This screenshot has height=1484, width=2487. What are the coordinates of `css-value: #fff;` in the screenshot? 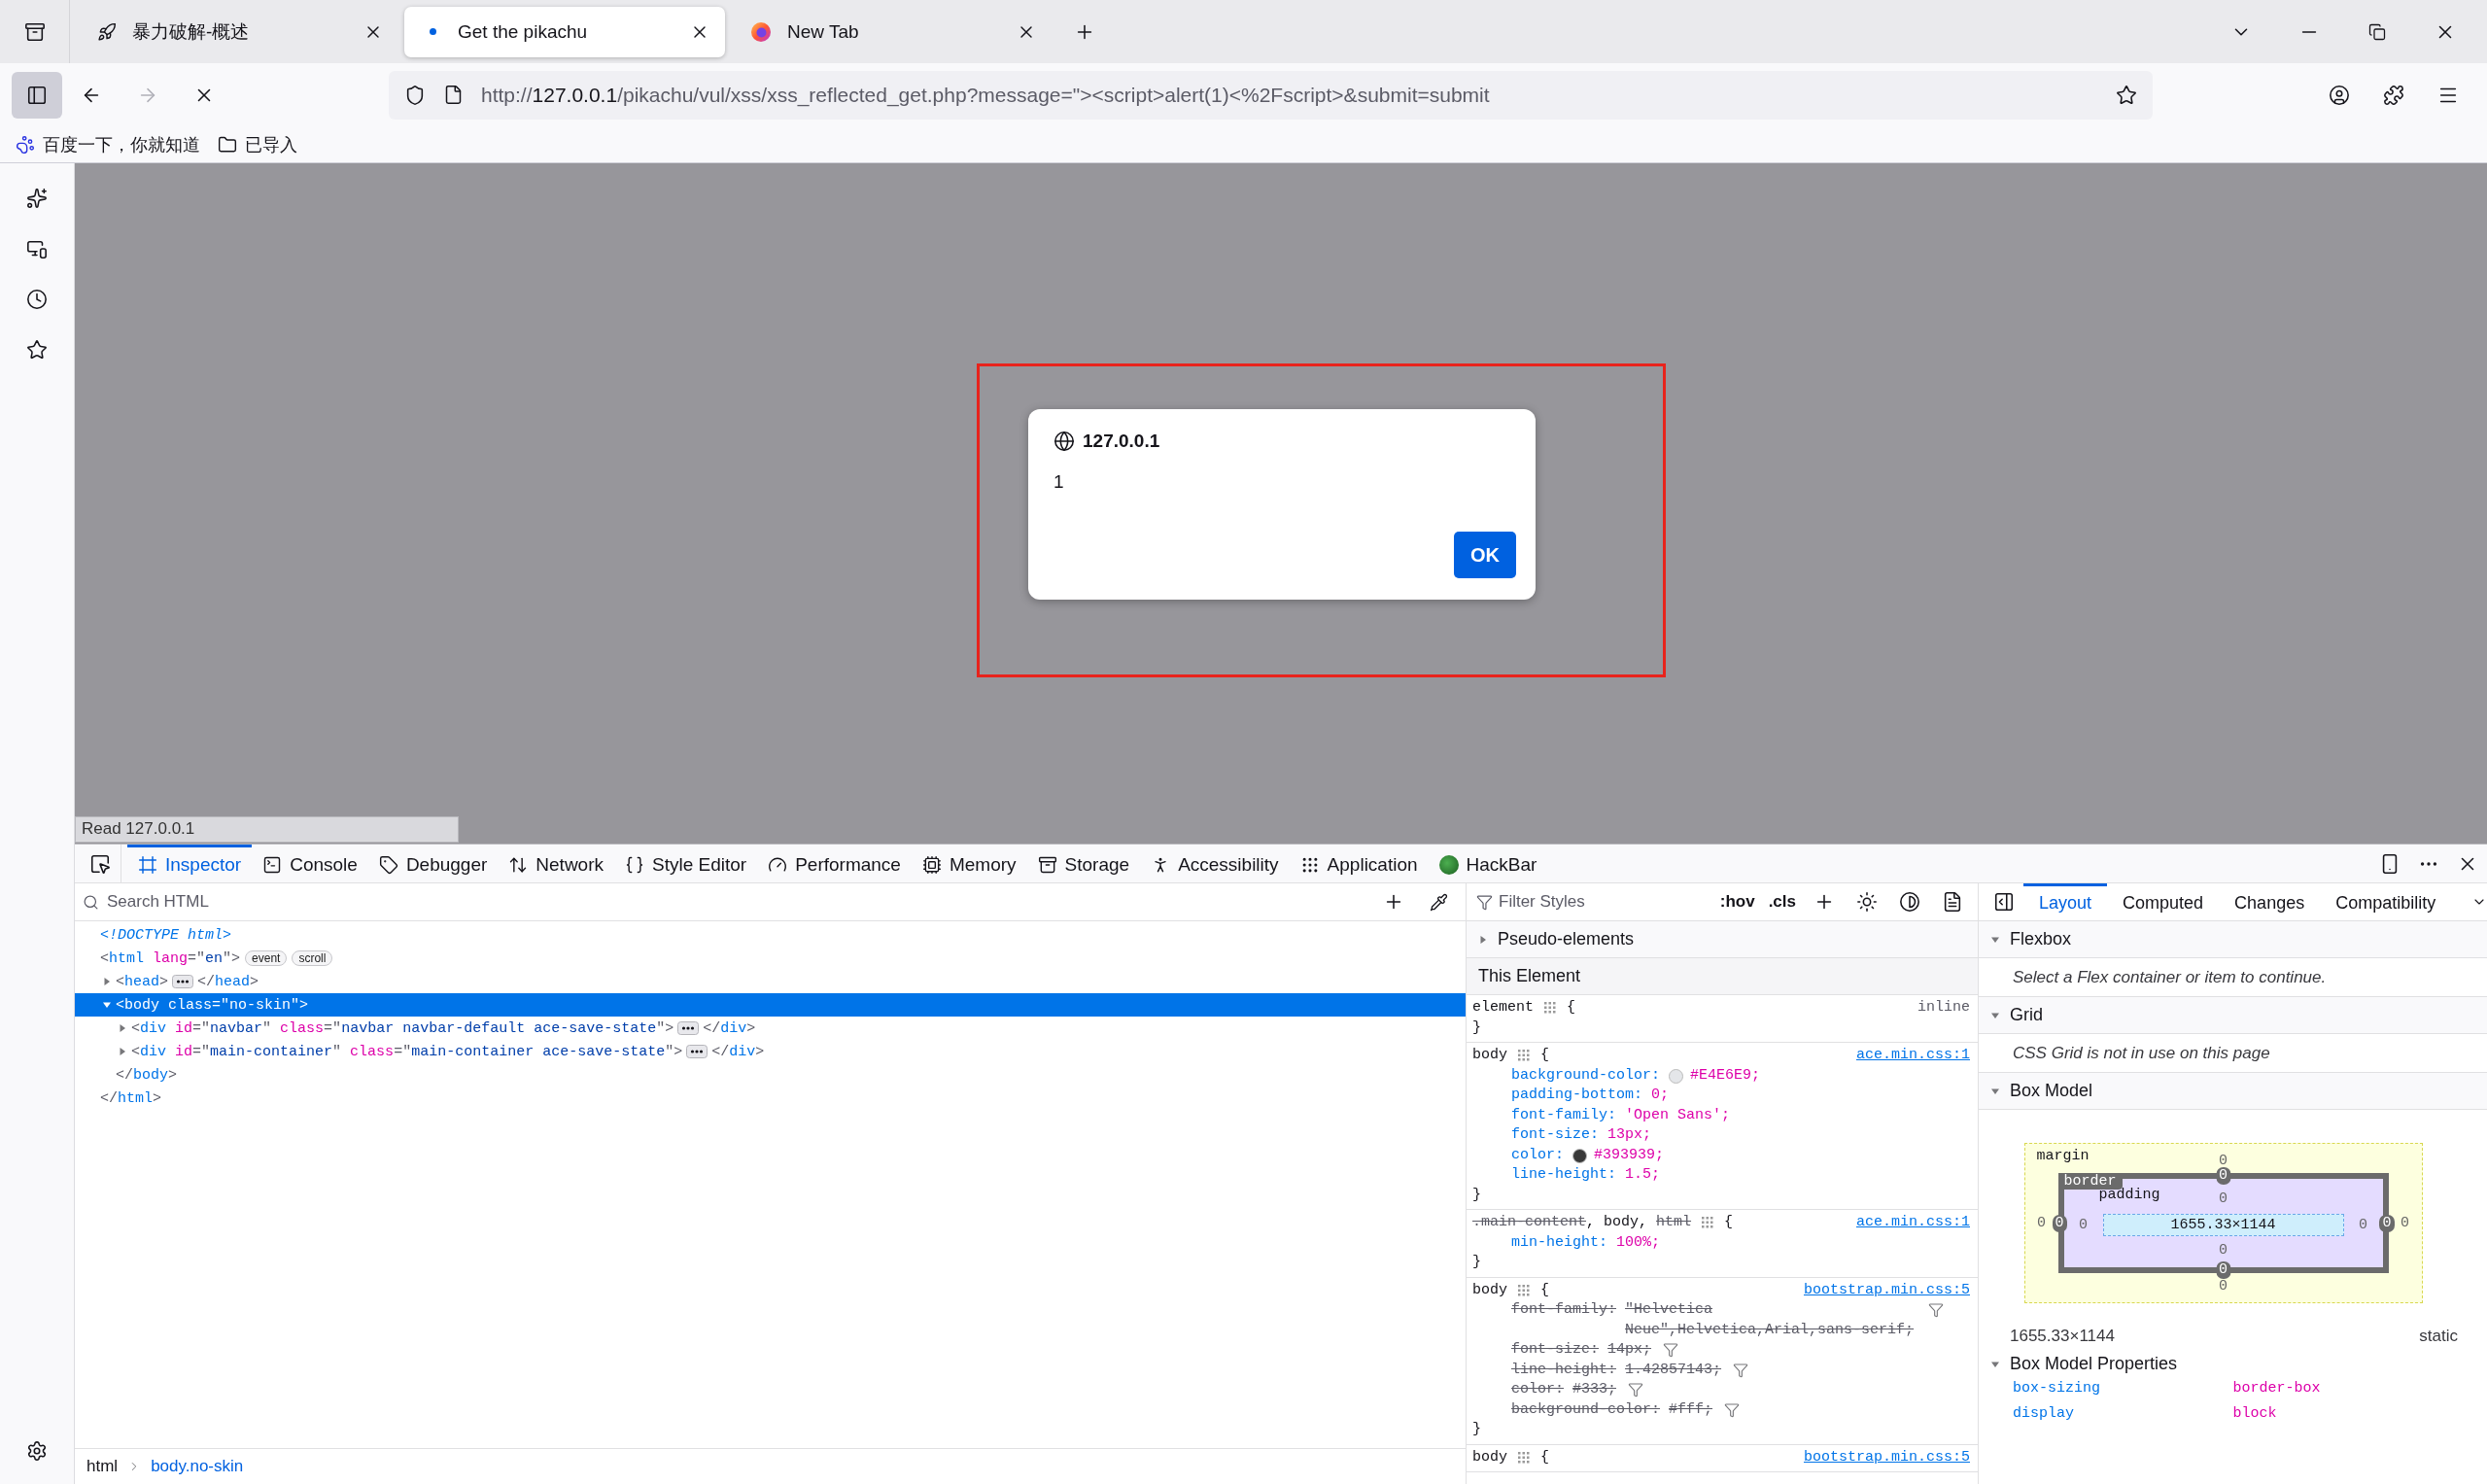 It's located at (1691, 1409).